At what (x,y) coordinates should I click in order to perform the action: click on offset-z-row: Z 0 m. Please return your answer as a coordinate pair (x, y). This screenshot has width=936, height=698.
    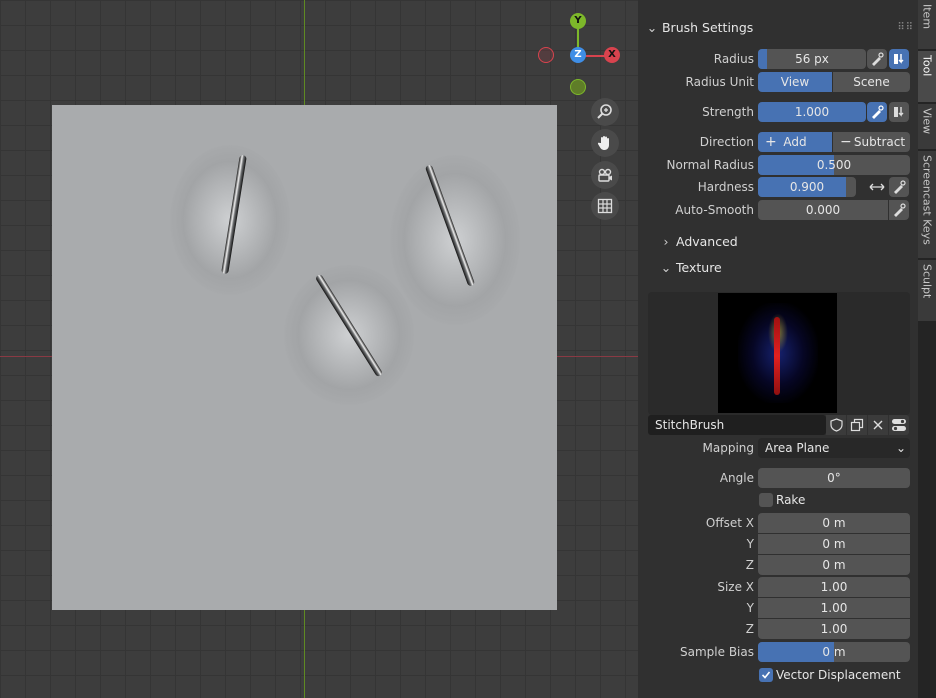
    Looking at the image, I should click on (778, 565).